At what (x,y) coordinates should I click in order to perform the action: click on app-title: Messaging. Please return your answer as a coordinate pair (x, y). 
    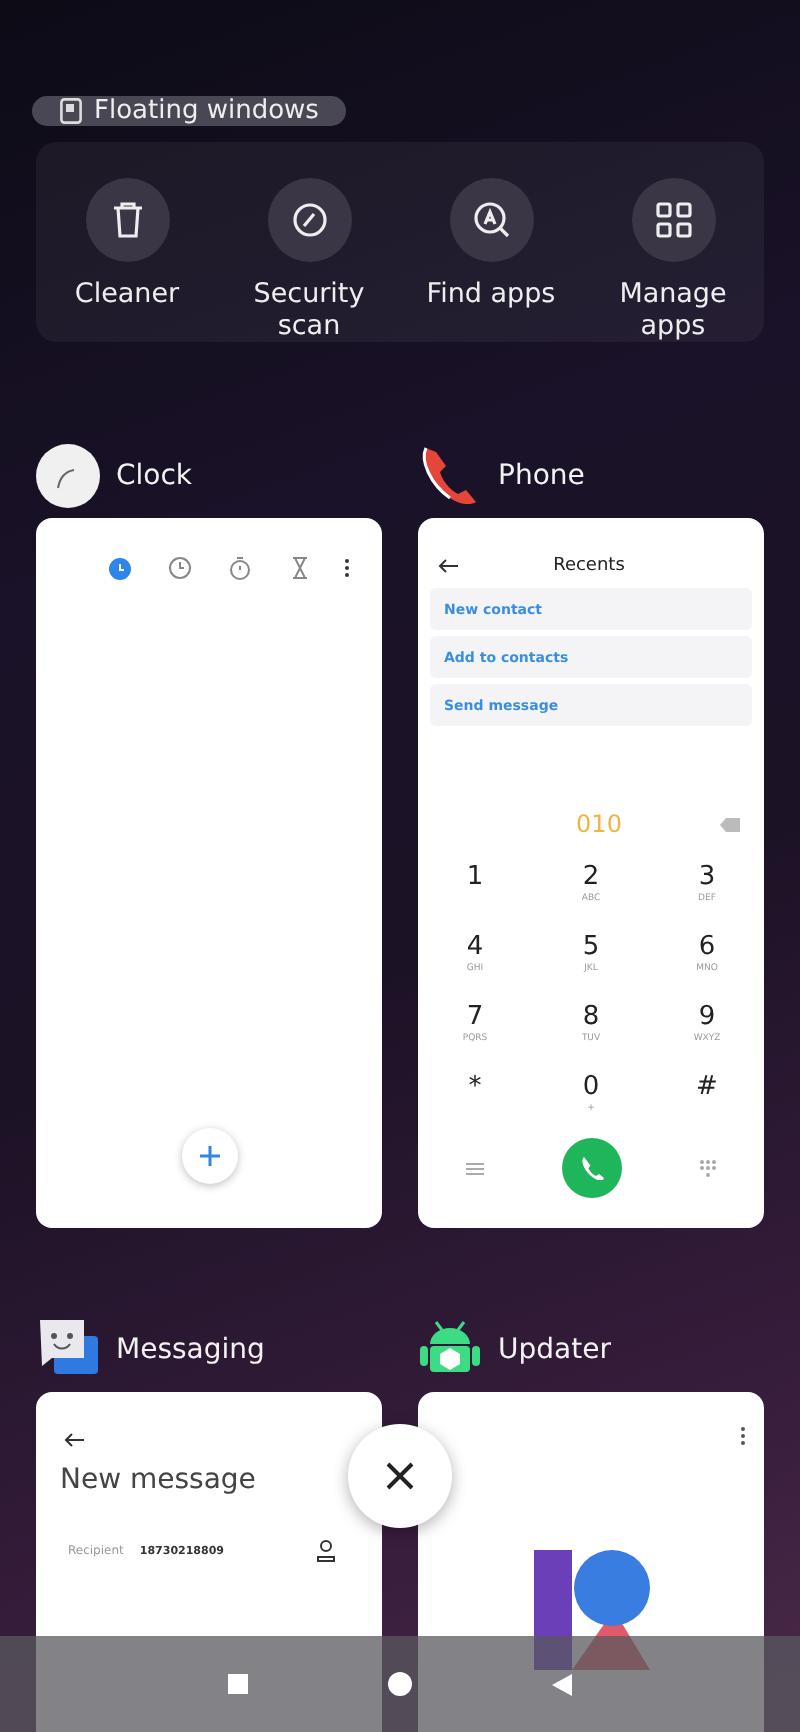
    Looking at the image, I should click on (190, 1350).